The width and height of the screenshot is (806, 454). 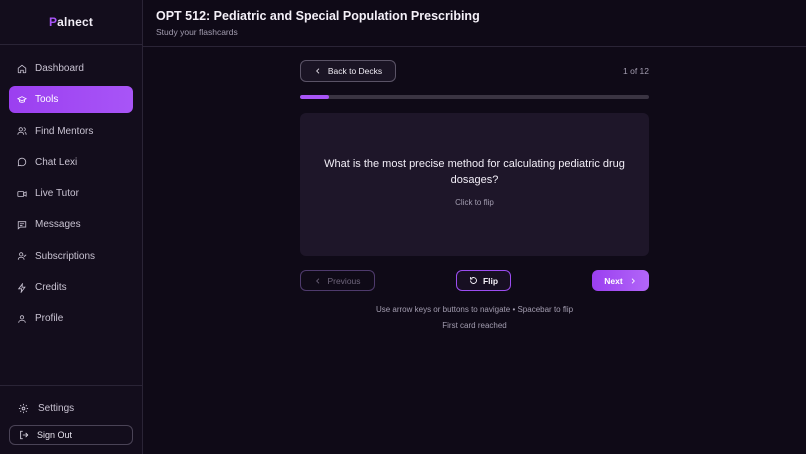 I want to click on sidebar-item-label: Messages, so click(x=58, y=225).